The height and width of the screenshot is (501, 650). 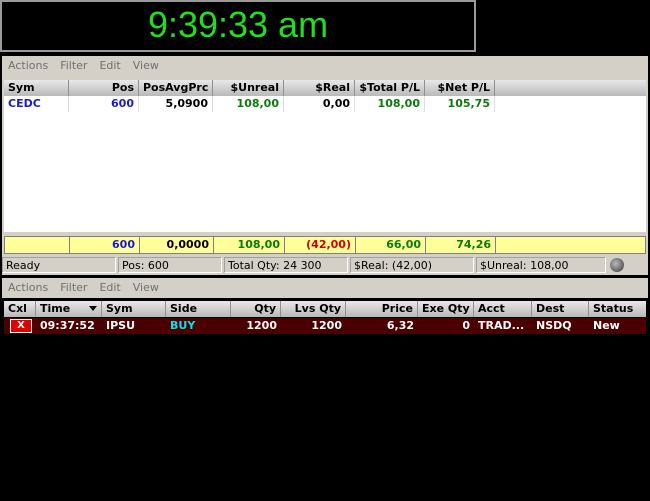 What do you see at coordinates (606, 325) in the screenshot?
I see `cell-status: New` at bounding box center [606, 325].